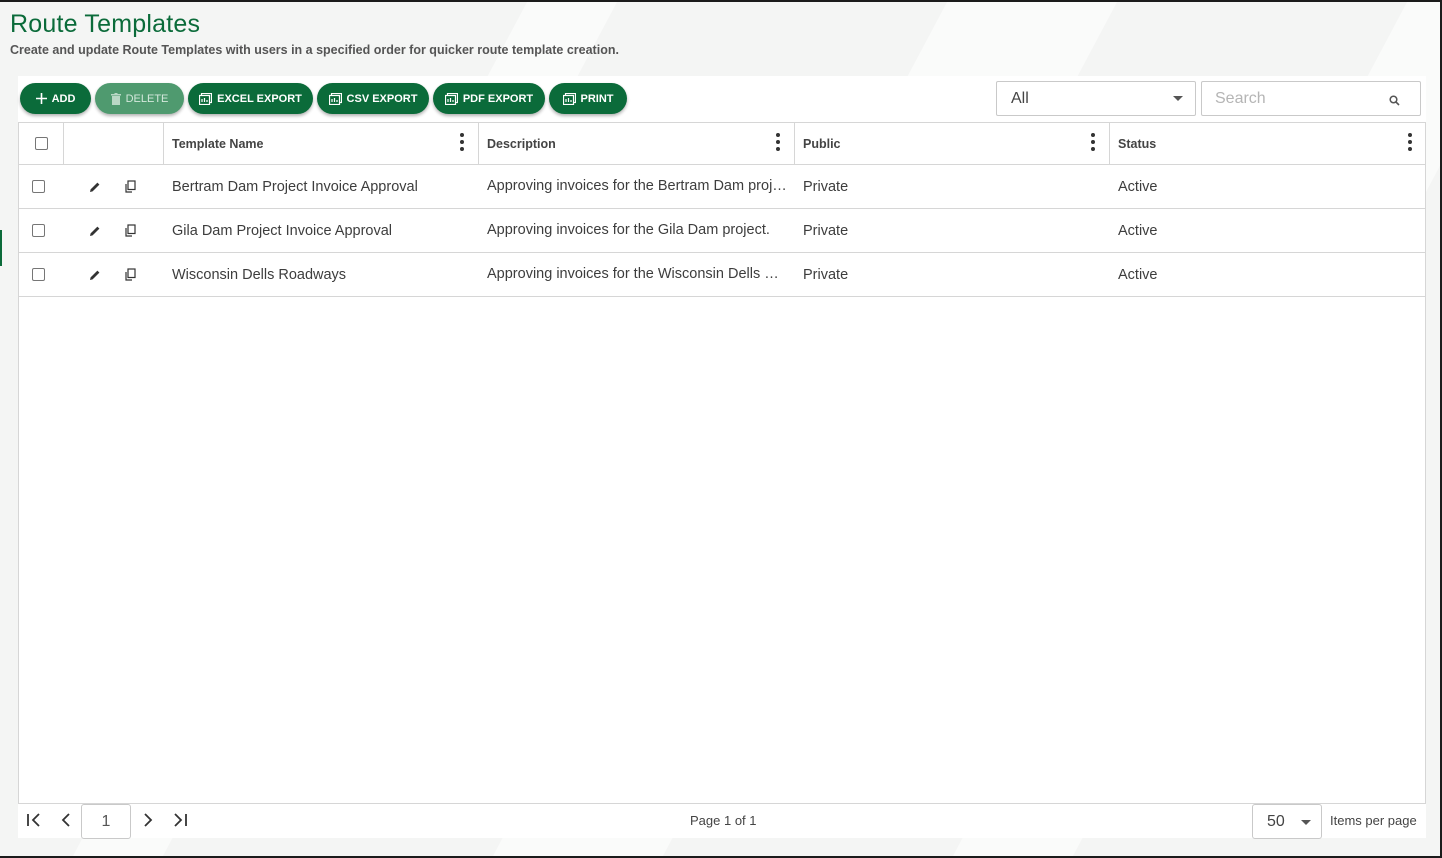 Image resolution: width=1442 pixels, height=858 pixels. What do you see at coordinates (147, 98) in the screenshot?
I see `delete-button-label: DELETE` at bounding box center [147, 98].